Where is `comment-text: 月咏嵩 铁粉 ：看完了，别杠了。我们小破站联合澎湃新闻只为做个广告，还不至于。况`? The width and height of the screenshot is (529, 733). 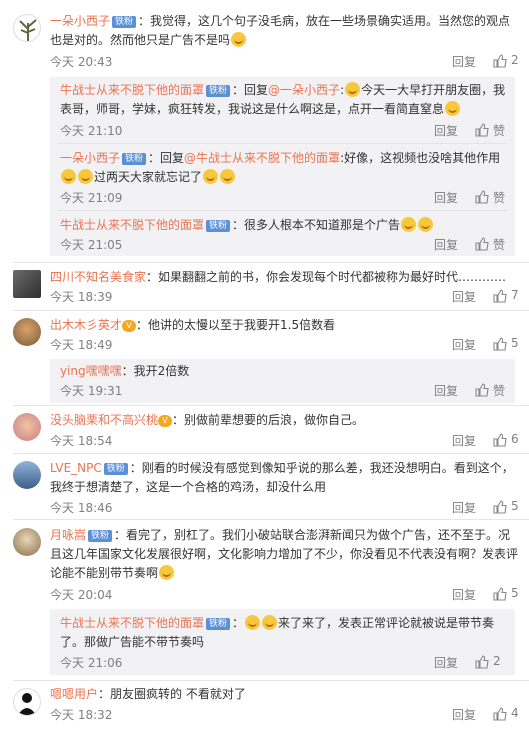
comment-text: 月咏嵩 铁粉 ：看完了，别杠了。我们小破站联合澎湃新闻只为做个广告，还不至于。况 is located at coordinates (280, 535).